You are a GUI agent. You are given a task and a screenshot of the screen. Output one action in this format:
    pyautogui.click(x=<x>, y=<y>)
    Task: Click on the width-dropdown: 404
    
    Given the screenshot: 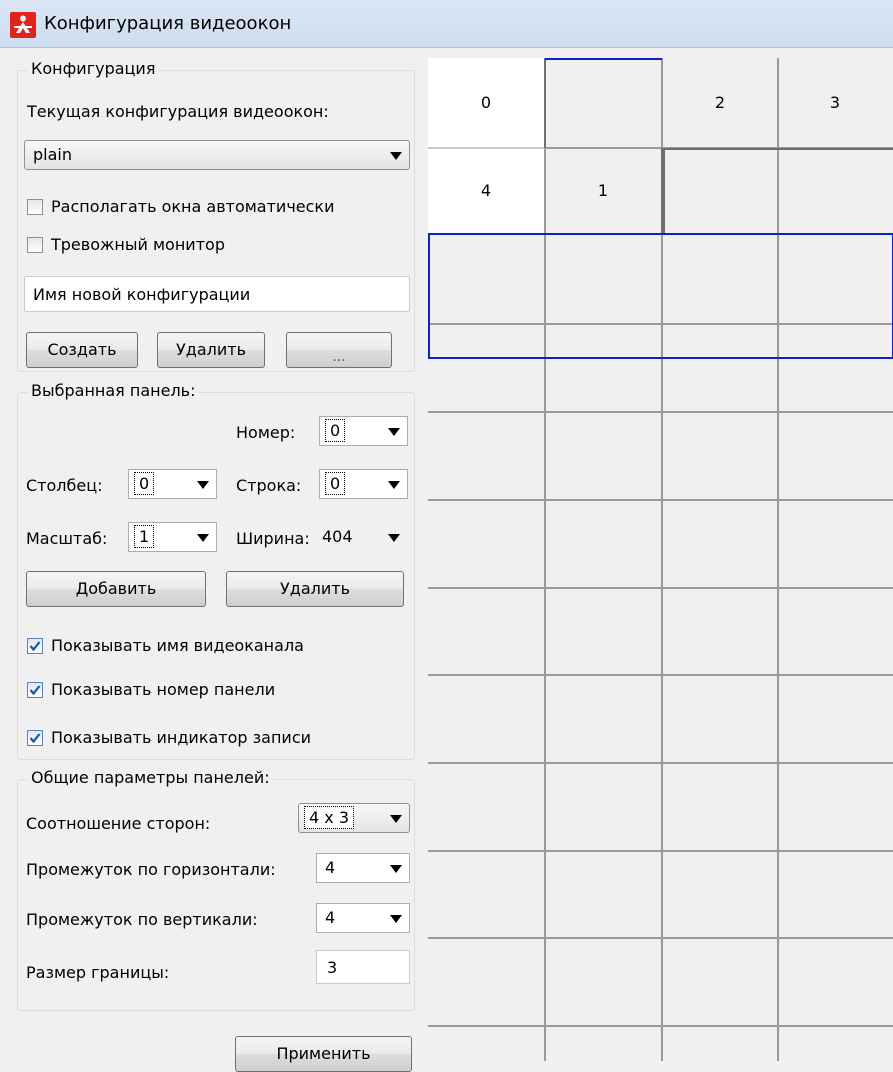 What is the action you would take?
    pyautogui.click(x=363, y=537)
    